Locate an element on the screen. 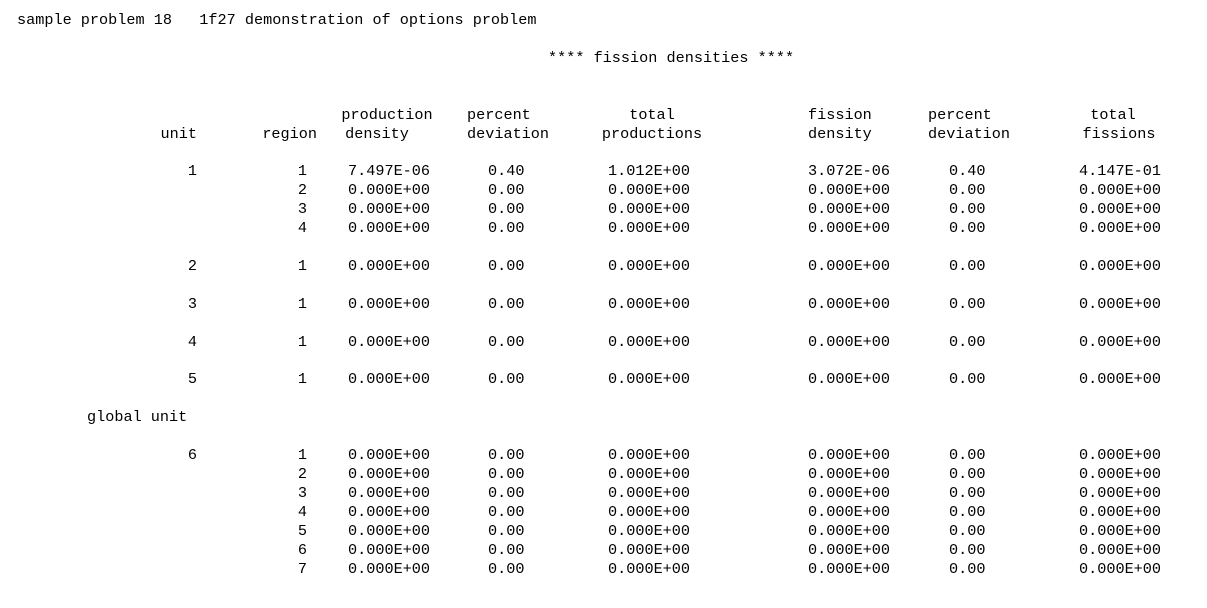 This screenshot has width=1207, height=608. header-production-deviation-2: deviation is located at coordinates (508, 134).